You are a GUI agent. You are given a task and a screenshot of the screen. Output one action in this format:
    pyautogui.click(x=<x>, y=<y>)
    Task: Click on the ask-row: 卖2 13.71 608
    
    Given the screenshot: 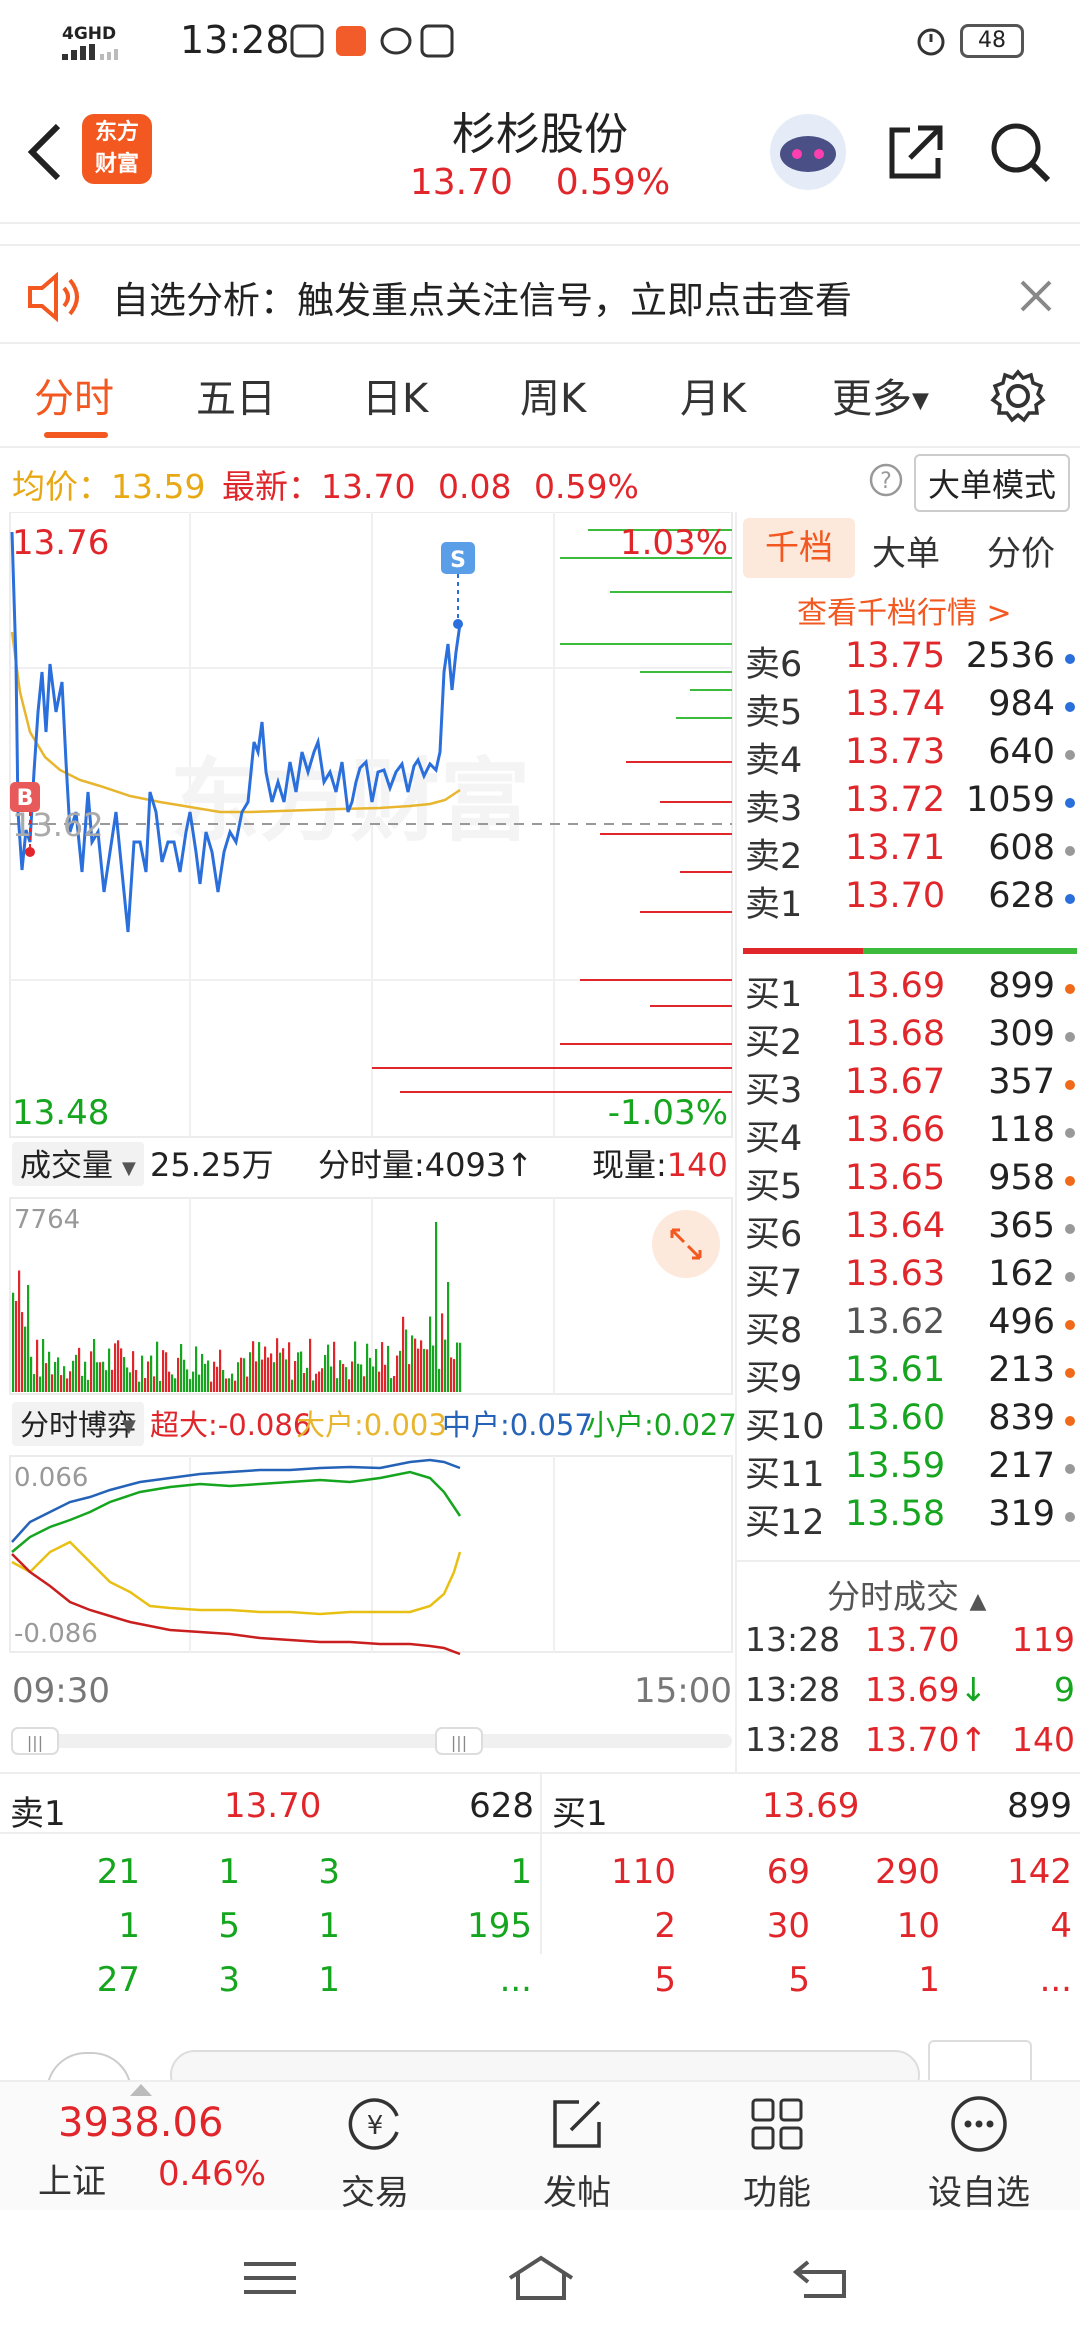 What is the action you would take?
    pyautogui.click(x=910, y=852)
    